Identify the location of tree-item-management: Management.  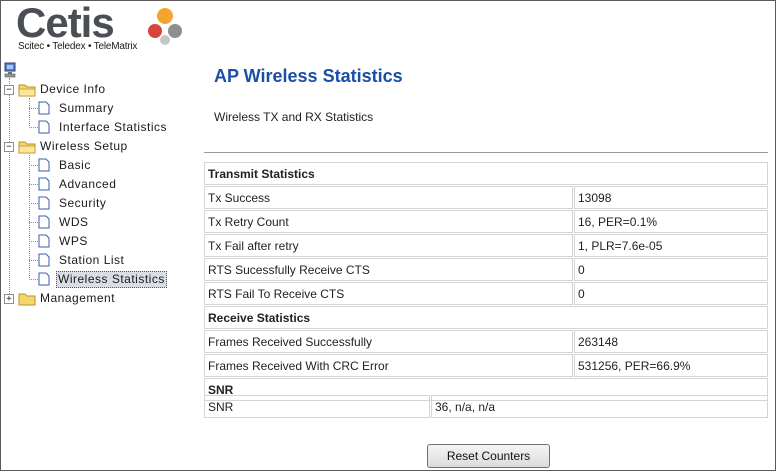
(77, 298).